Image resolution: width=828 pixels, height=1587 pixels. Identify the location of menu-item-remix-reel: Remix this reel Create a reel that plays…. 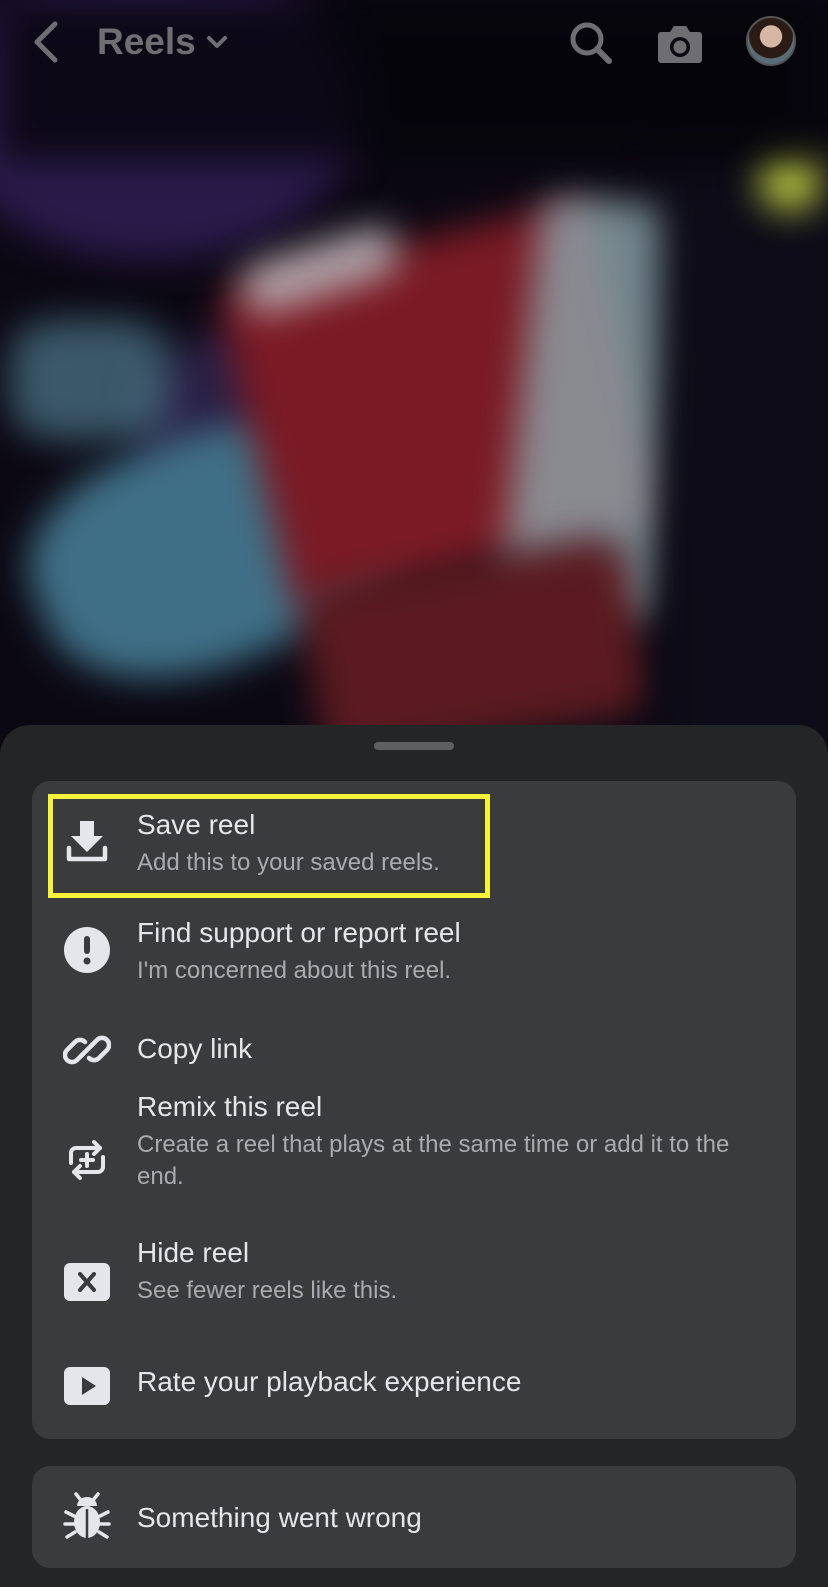
(414, 1153).